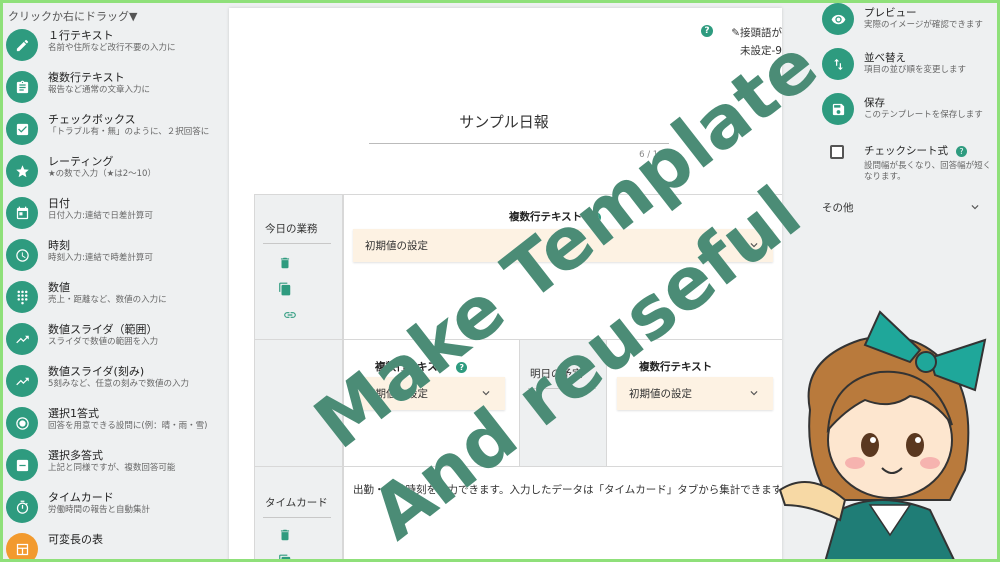  What do you see at coordinates (296, 502) in the screenshot?
I see `row-label: タイムカード` at bounding box center [296, 502].